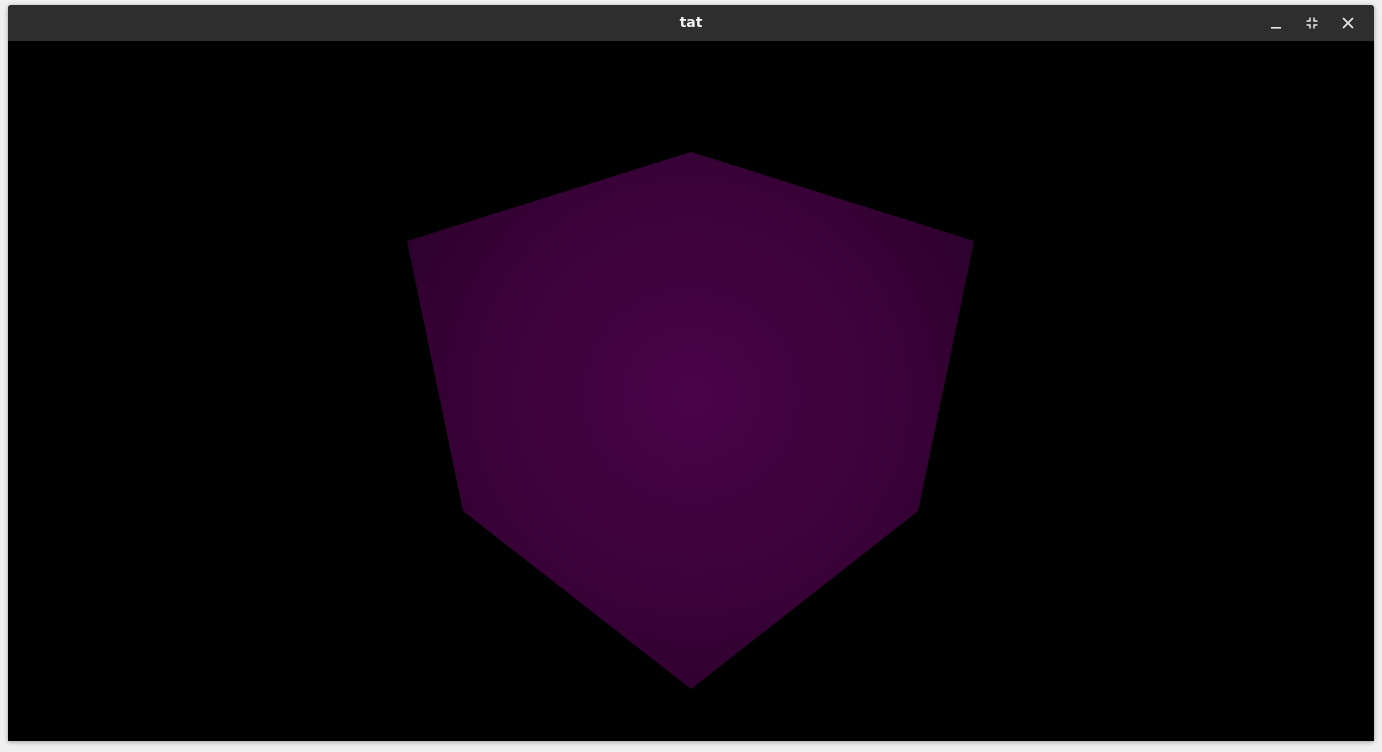  I want to click on close-button, so click(1348, 23).